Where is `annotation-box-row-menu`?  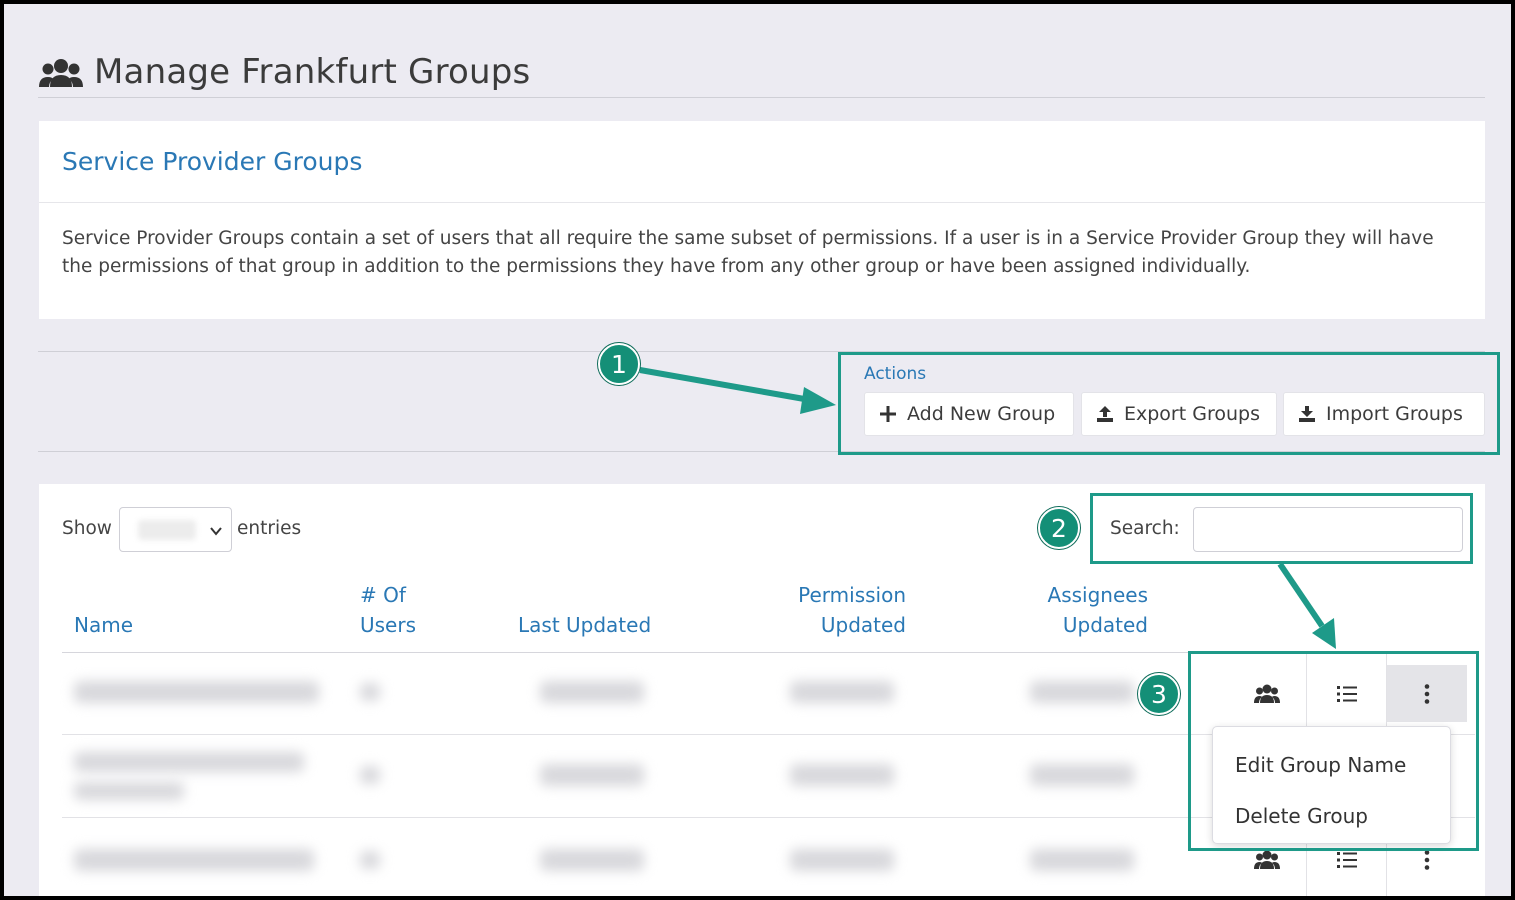 annotation-box-row-menu is located at coordinates (1333, 751).